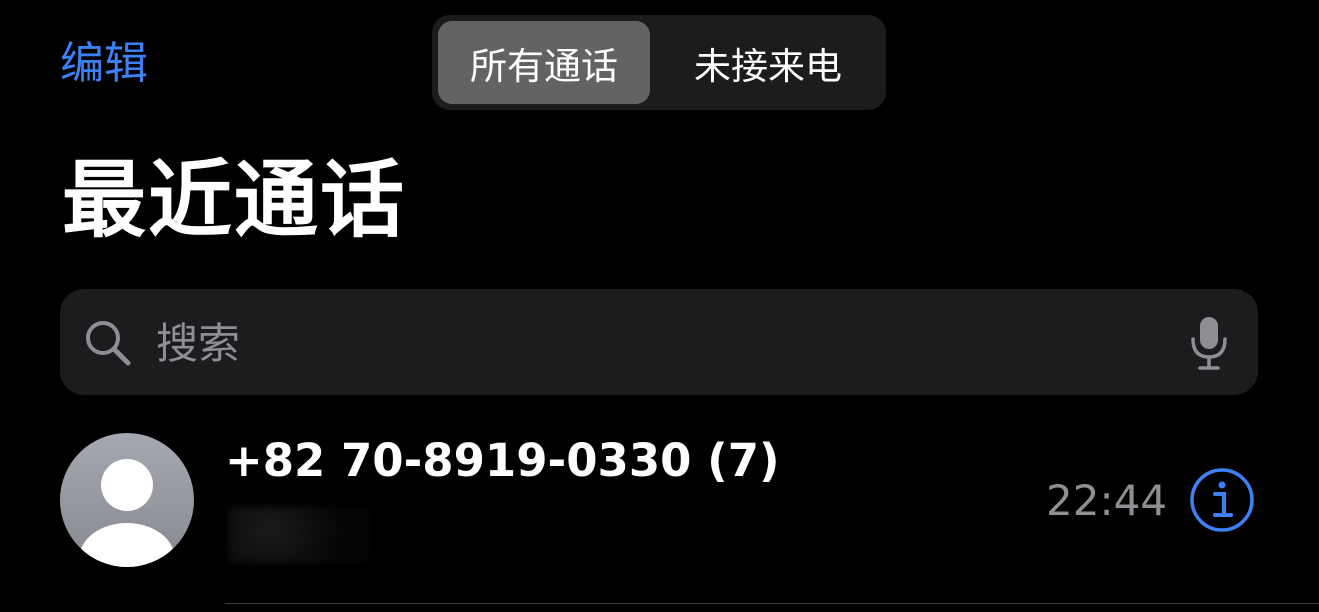 The image size is (1319, 612). I want to click on edit-button: 编辑, so click(104, 64).